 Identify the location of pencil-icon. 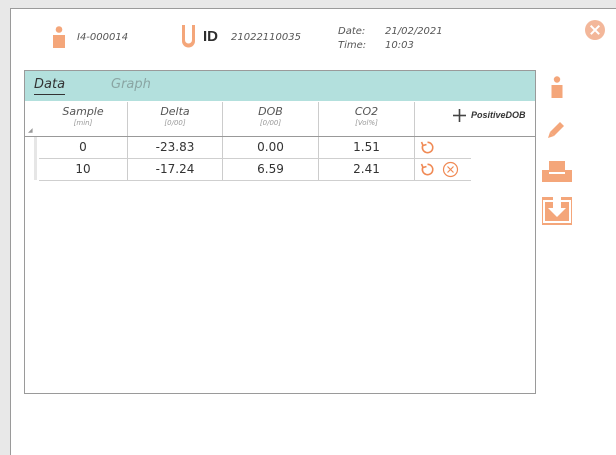
(556, 130).